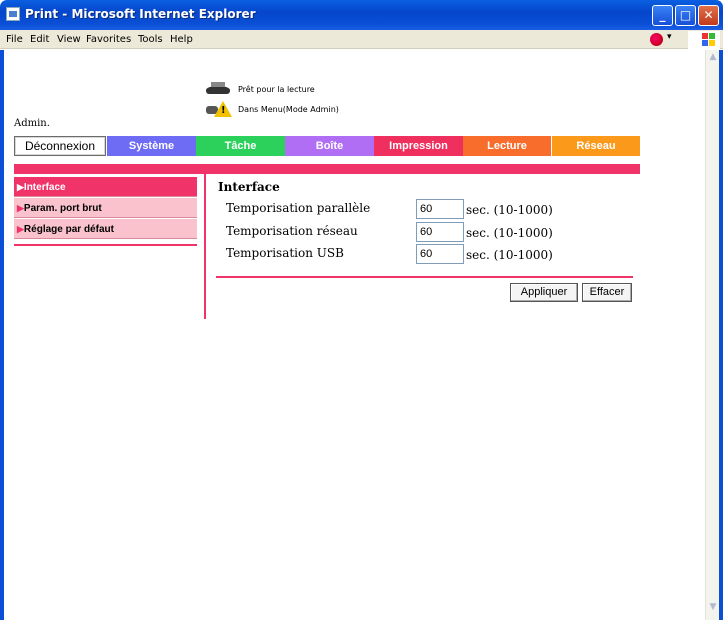  What do you see at coordinates (181, 39) in the screenshot?
I see `menu-help: Help` at bounding box center [181, 39].